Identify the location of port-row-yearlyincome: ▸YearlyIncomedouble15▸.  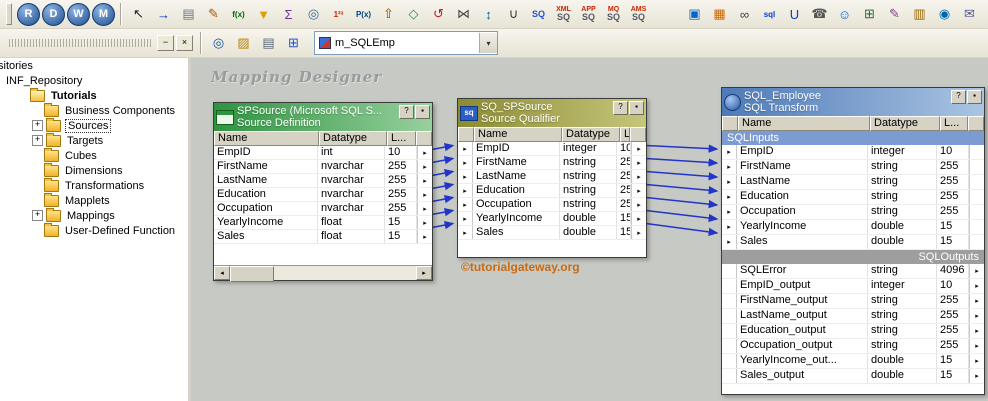
(552, 219).